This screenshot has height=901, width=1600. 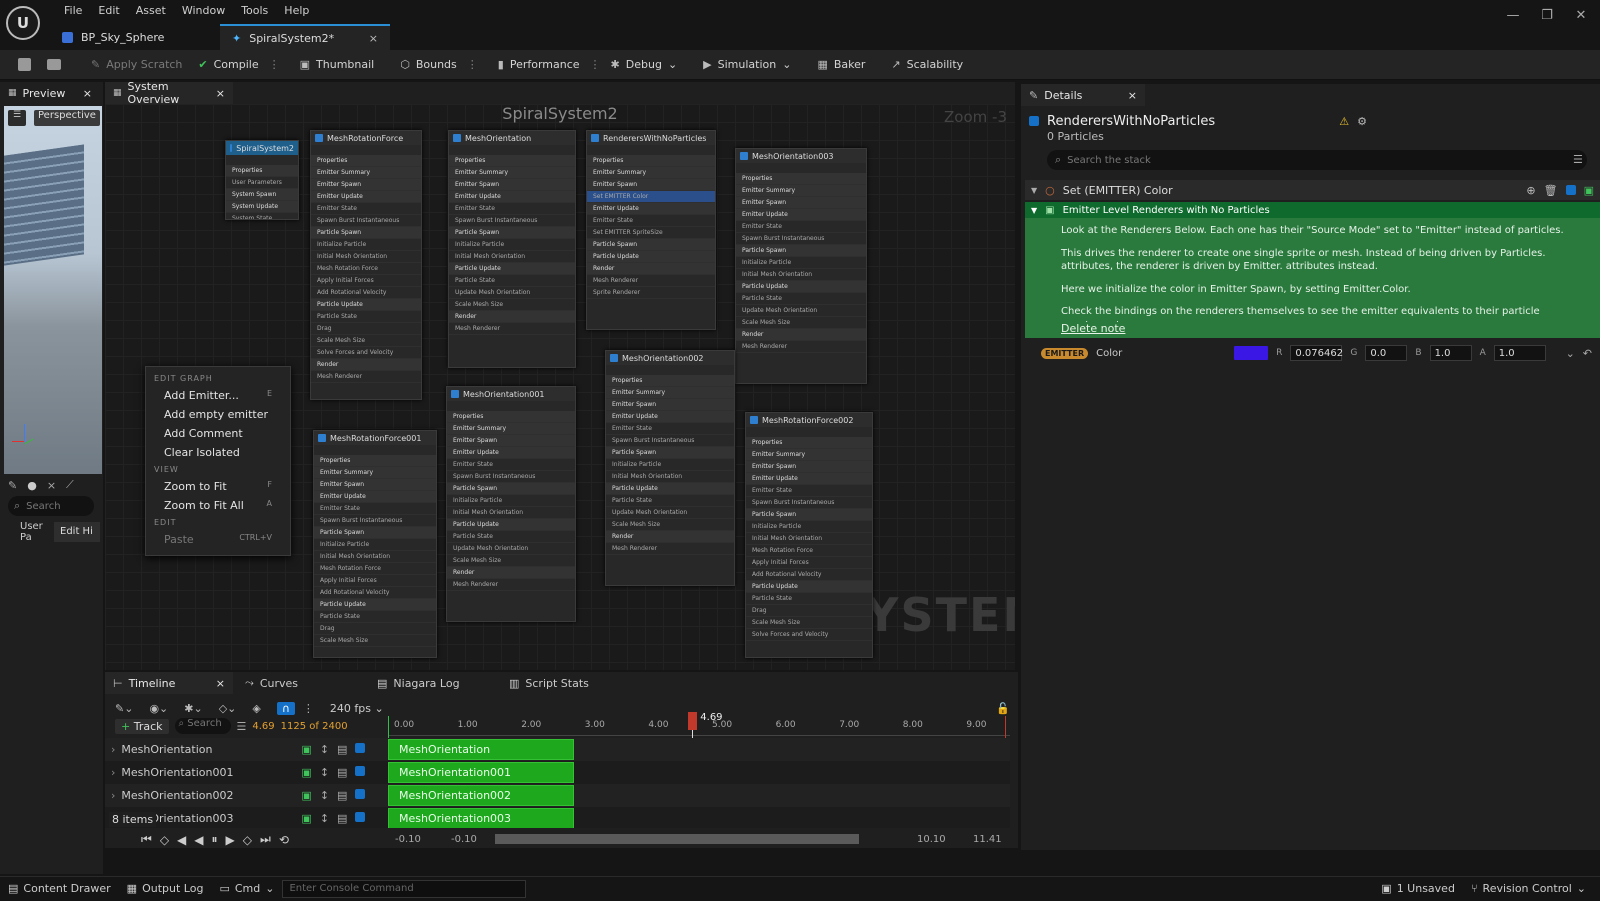 I want to click on node-row: Spawn Burst Instantaneous, so click(x=670, y=441).